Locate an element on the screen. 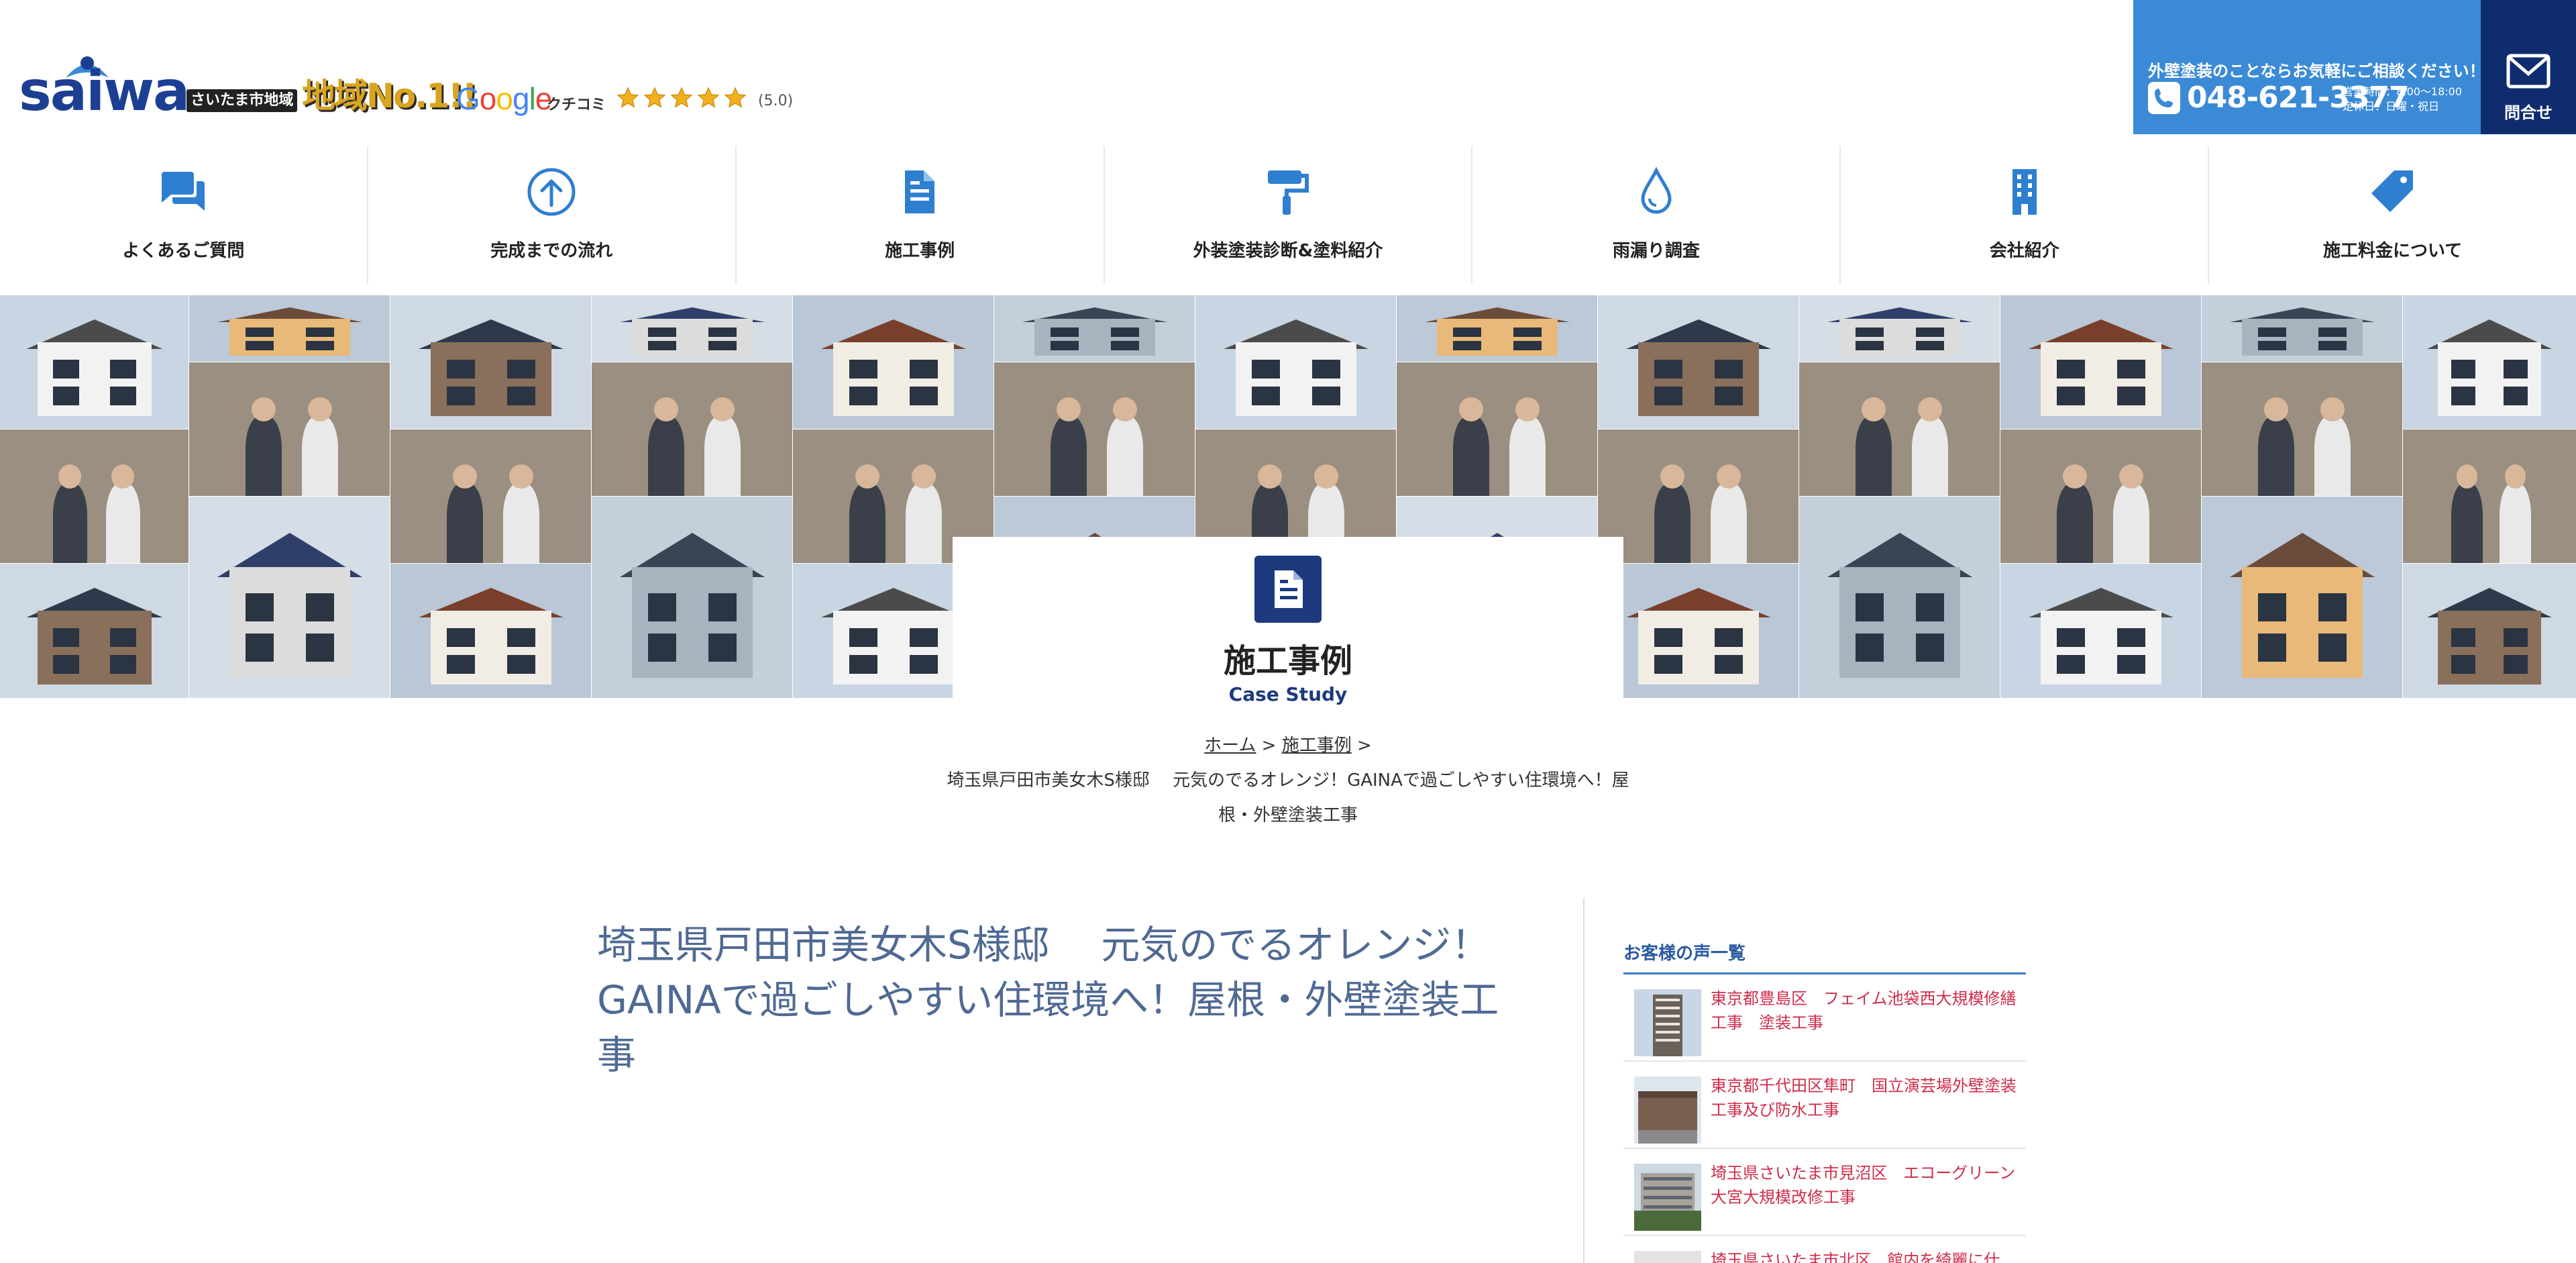 The width and height of the screenshot is (2576, 1263). tagline-region: さいたま市地域 is located at coordinates (242, 101).